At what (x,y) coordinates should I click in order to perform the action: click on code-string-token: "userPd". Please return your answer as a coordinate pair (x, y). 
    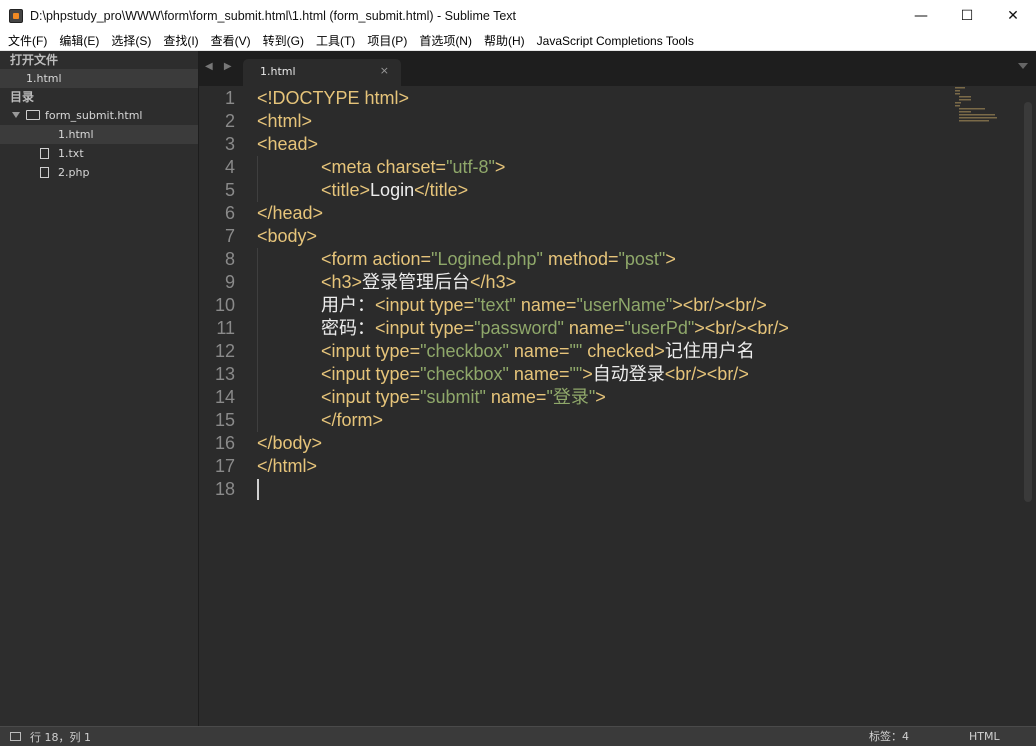
    Looking at the image, I should click on (659, 328).